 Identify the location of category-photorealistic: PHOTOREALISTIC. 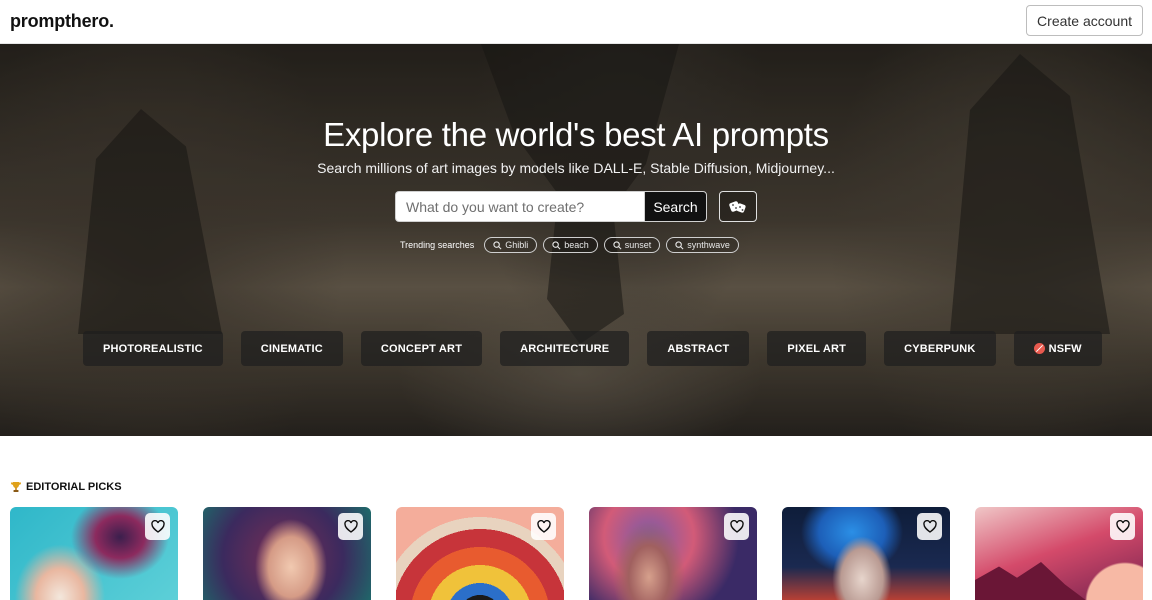
(153, 348).